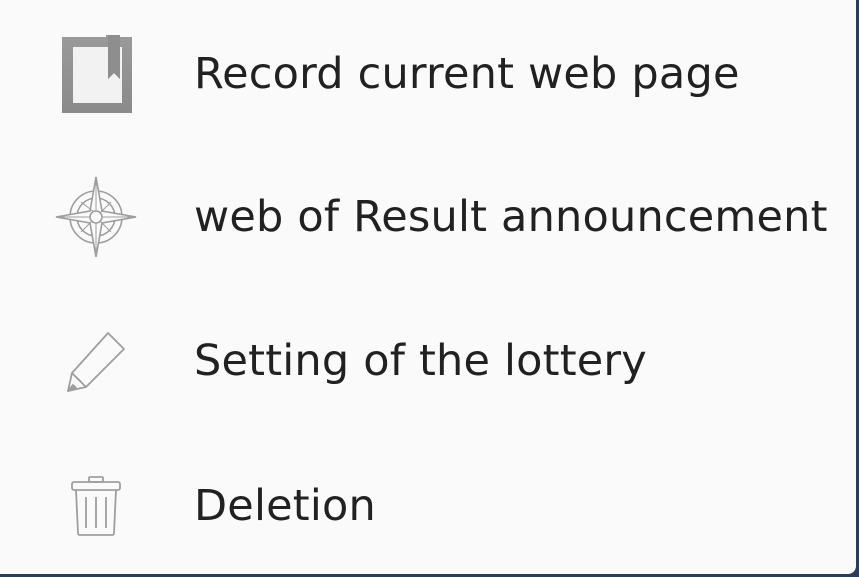 The height and width of the screenshot is (577, 859). I want to click on bookmark-icon, so click(96, 74).